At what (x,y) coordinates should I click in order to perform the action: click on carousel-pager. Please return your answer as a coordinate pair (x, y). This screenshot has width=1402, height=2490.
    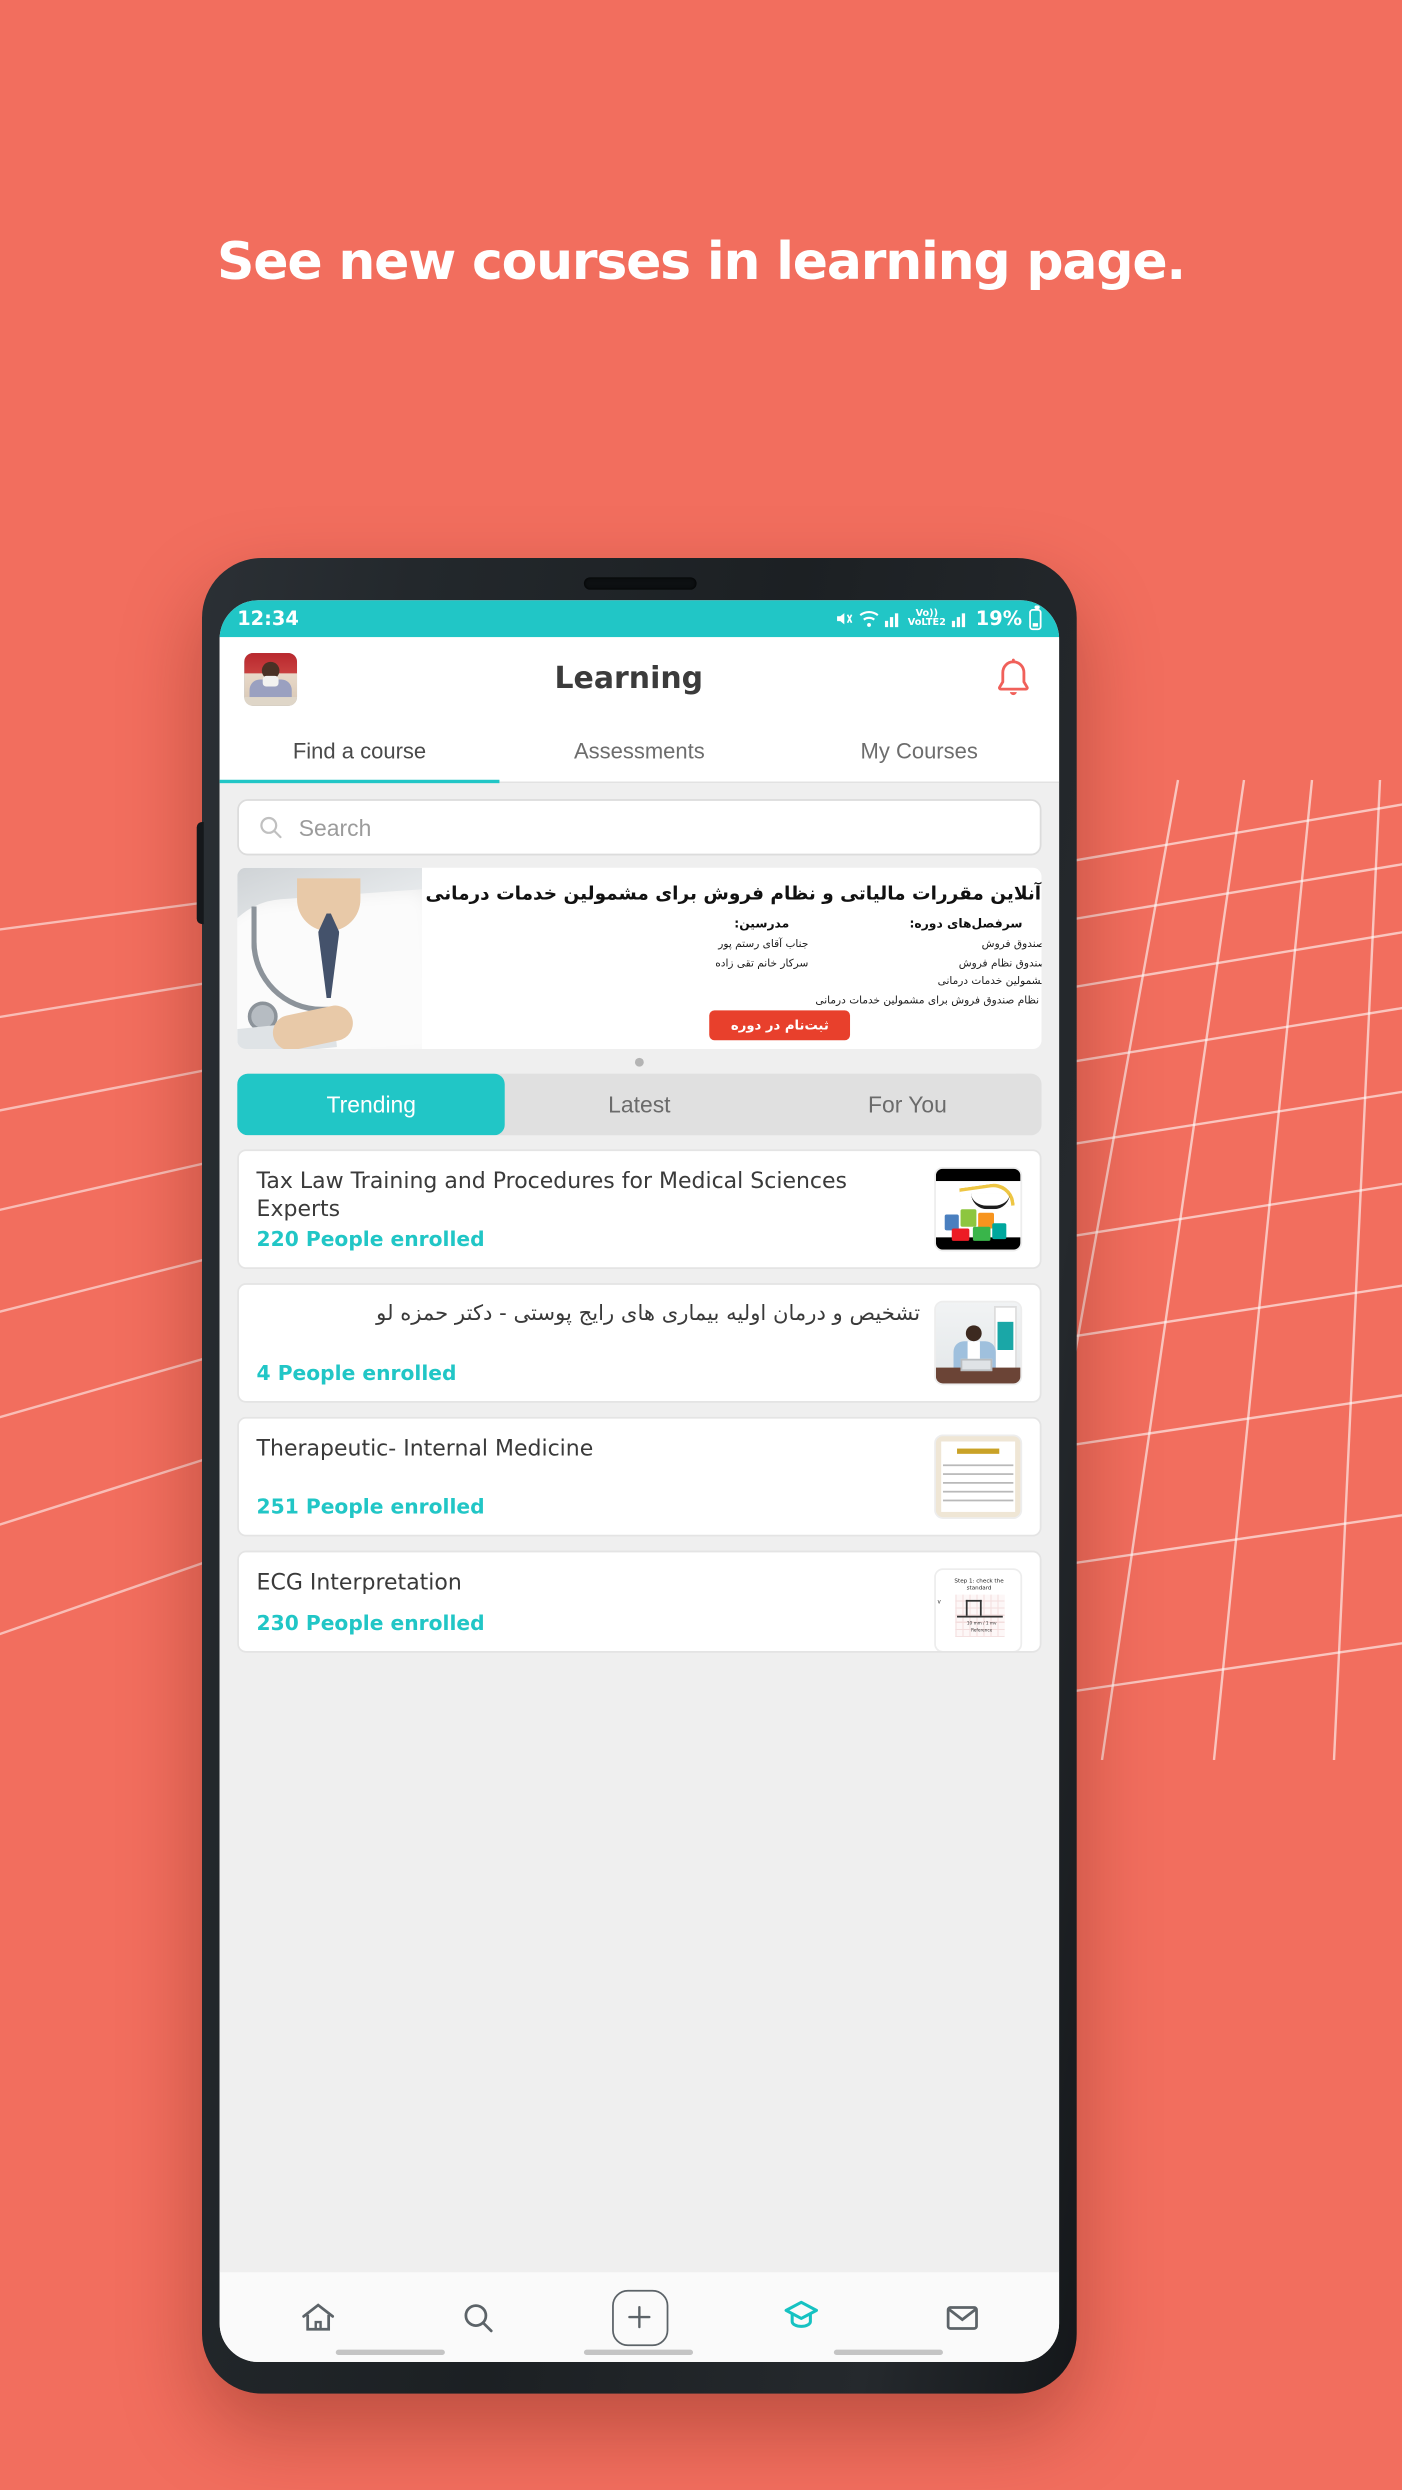
    Looking at the image, I should click on (640, 1061).